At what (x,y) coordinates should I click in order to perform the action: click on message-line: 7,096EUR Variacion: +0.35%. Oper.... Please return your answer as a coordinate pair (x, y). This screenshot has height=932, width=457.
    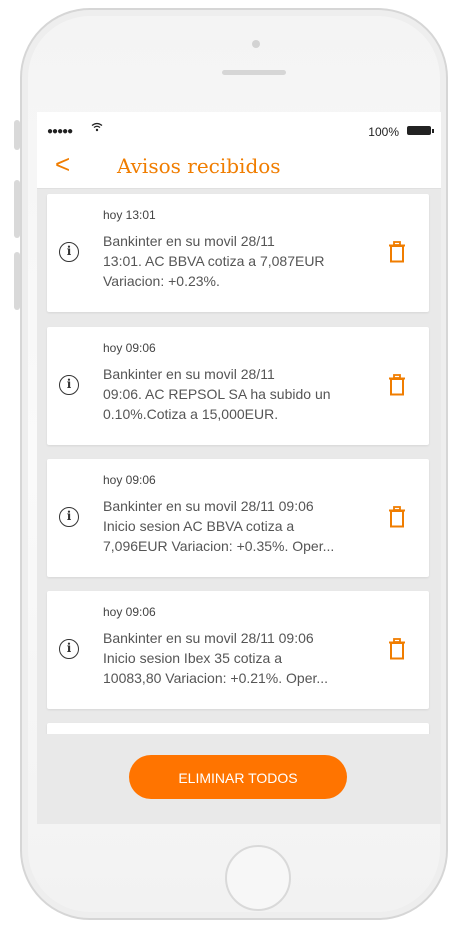
    Looking at the image, I should click on (219, 546).